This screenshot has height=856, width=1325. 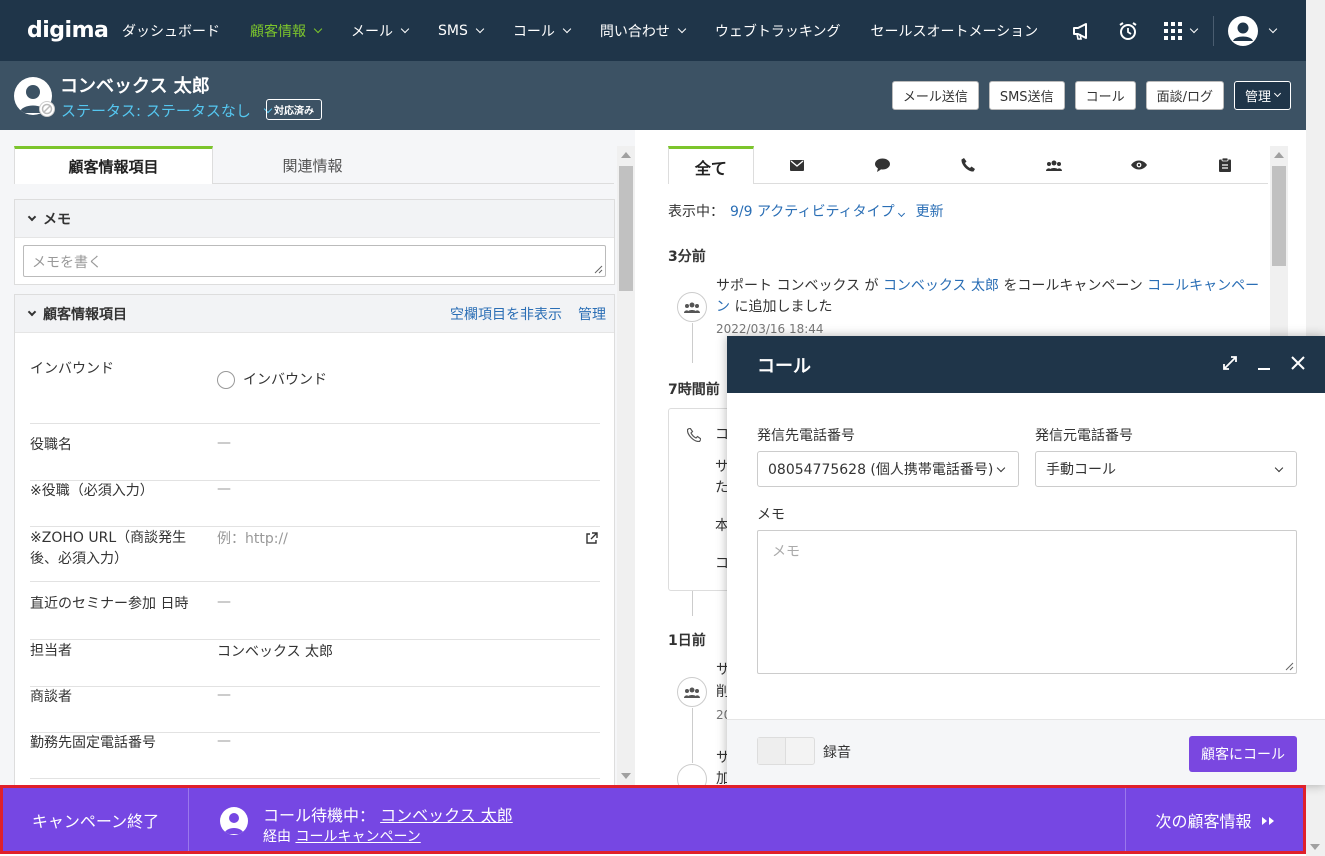 I want to click on left-tabs: 顧客情報項目 関連情報, so click(x=314, y=165).